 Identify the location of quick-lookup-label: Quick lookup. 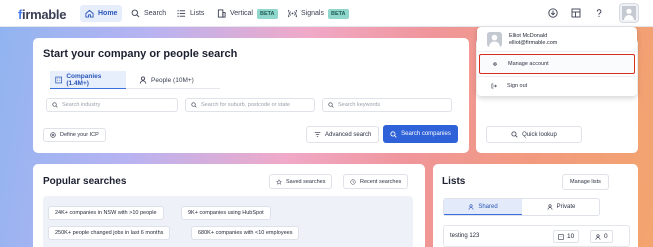
(539, 134).